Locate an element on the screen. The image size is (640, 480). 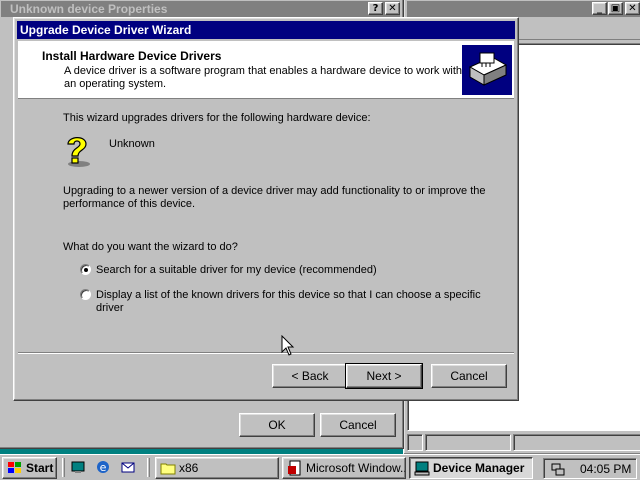
quicklaunch-grip is located at coordinates (63, 467).